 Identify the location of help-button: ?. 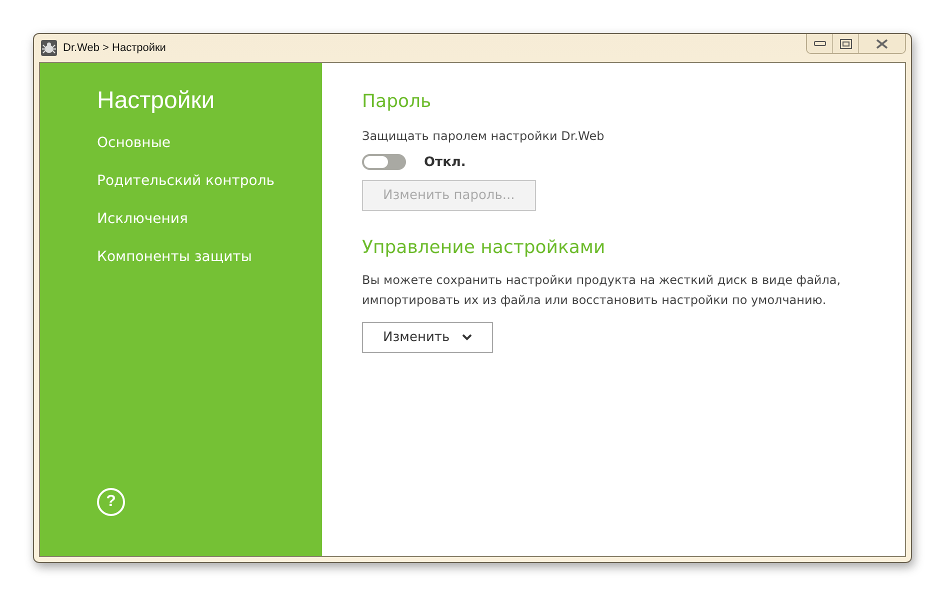
(111, 502).